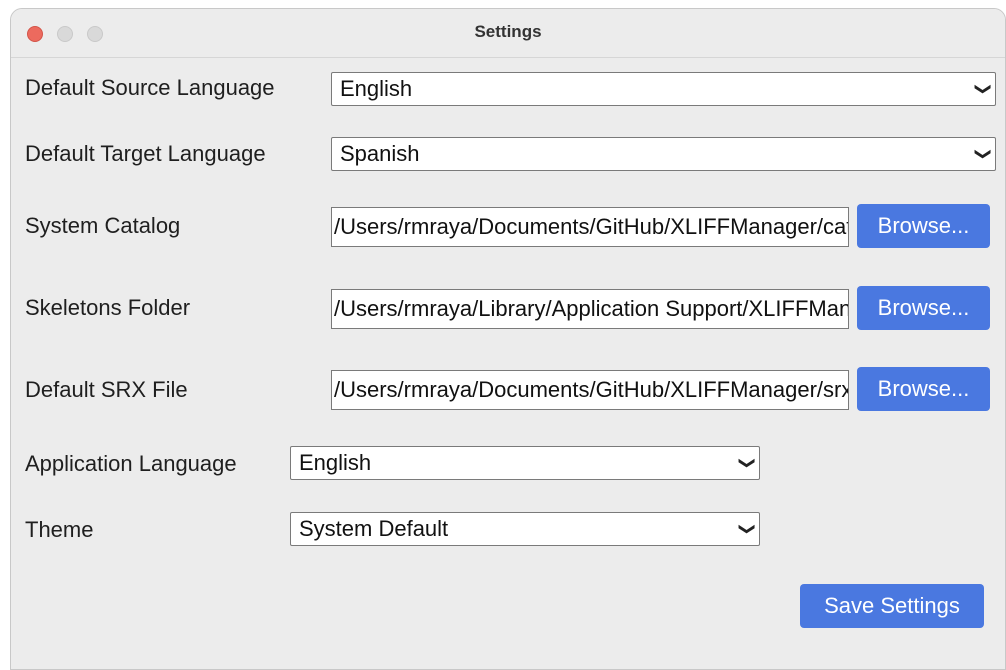  What do you see at coordinates (525, 529) in the screenshot?
I see `theme-select: System Default ❯` at bounding box center [525, 529].